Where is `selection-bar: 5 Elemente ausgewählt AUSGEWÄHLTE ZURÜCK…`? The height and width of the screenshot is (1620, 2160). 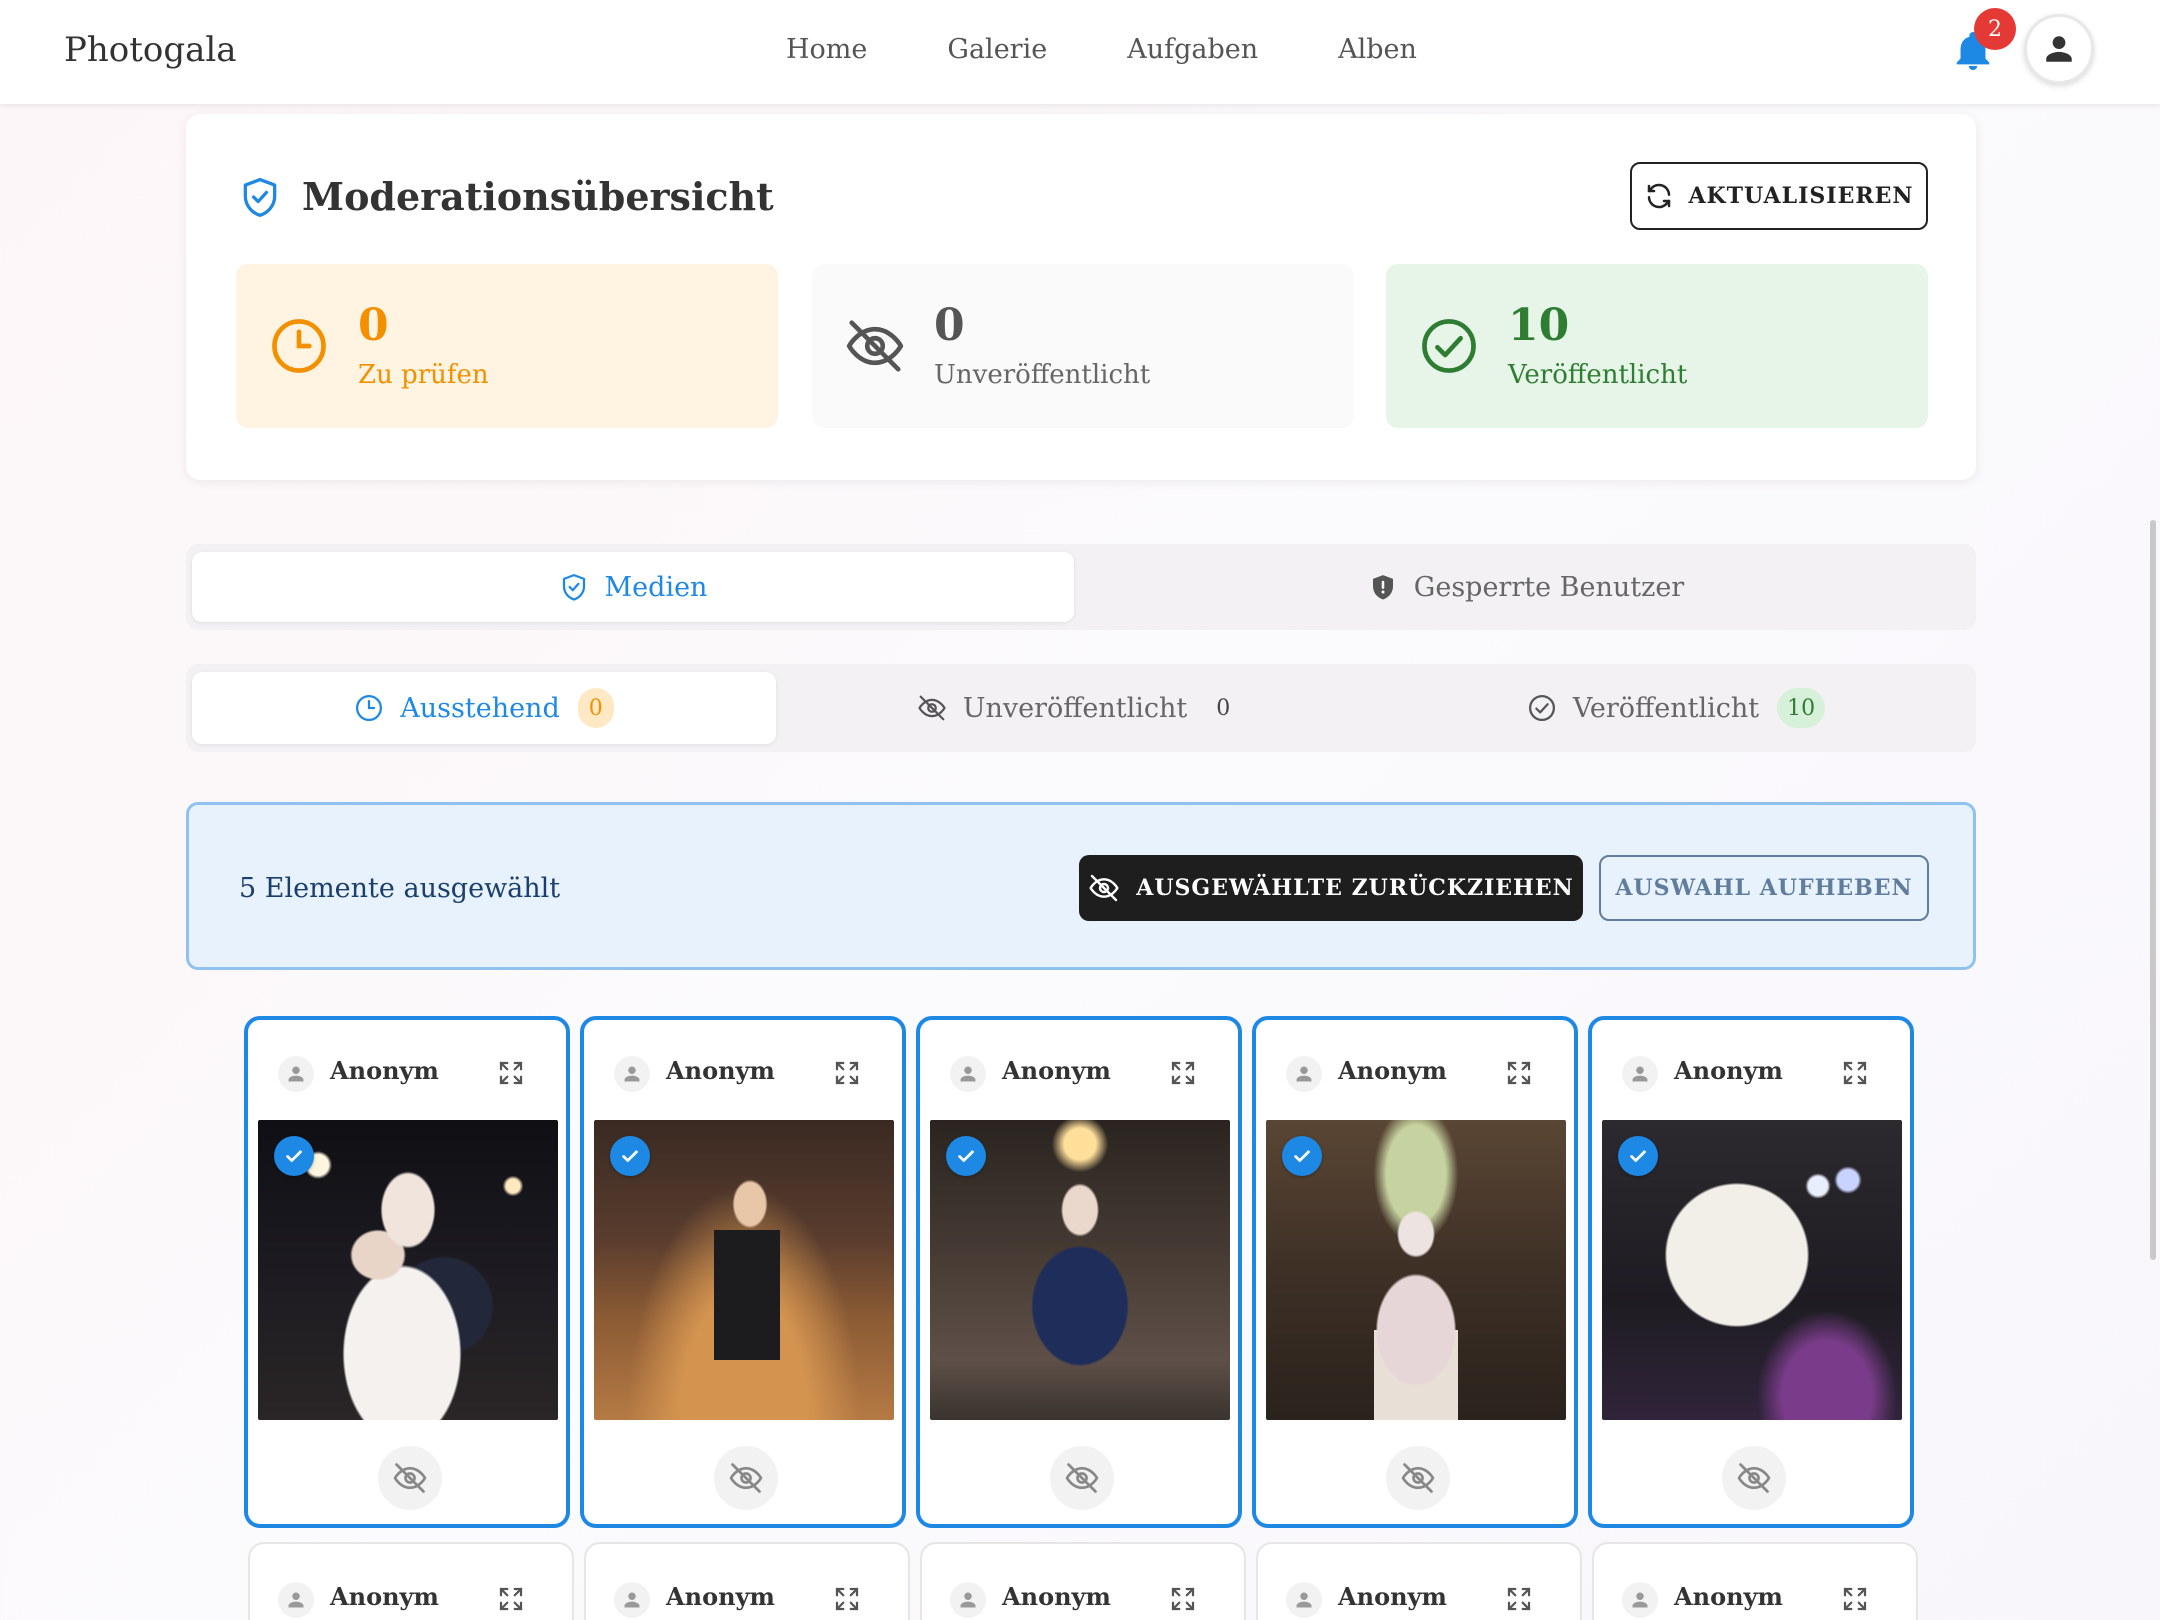
selection-bar: 5 Elemente ausgewählt AUSGEWÄHLTE ZURÜCK… is located at coordinates (1081, 886).